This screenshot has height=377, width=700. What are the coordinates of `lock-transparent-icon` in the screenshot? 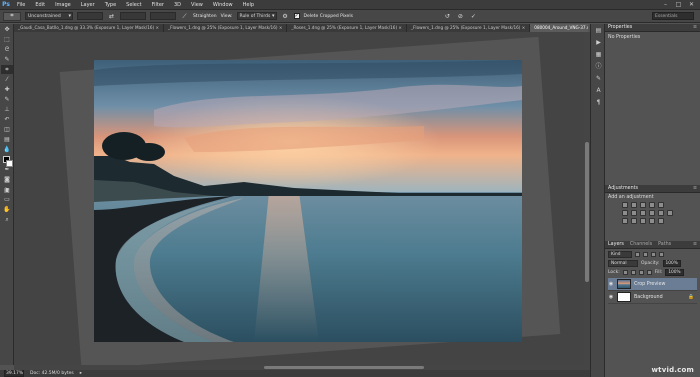 It's located at (625, 272).